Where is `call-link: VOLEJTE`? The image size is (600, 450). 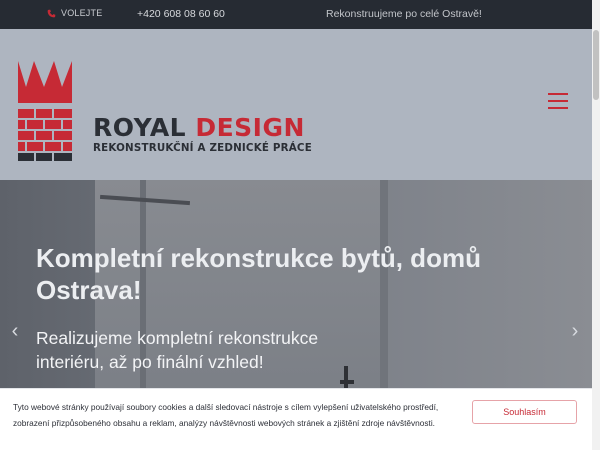
call-link: VOLEJTE is located at coordinates (74, 13).